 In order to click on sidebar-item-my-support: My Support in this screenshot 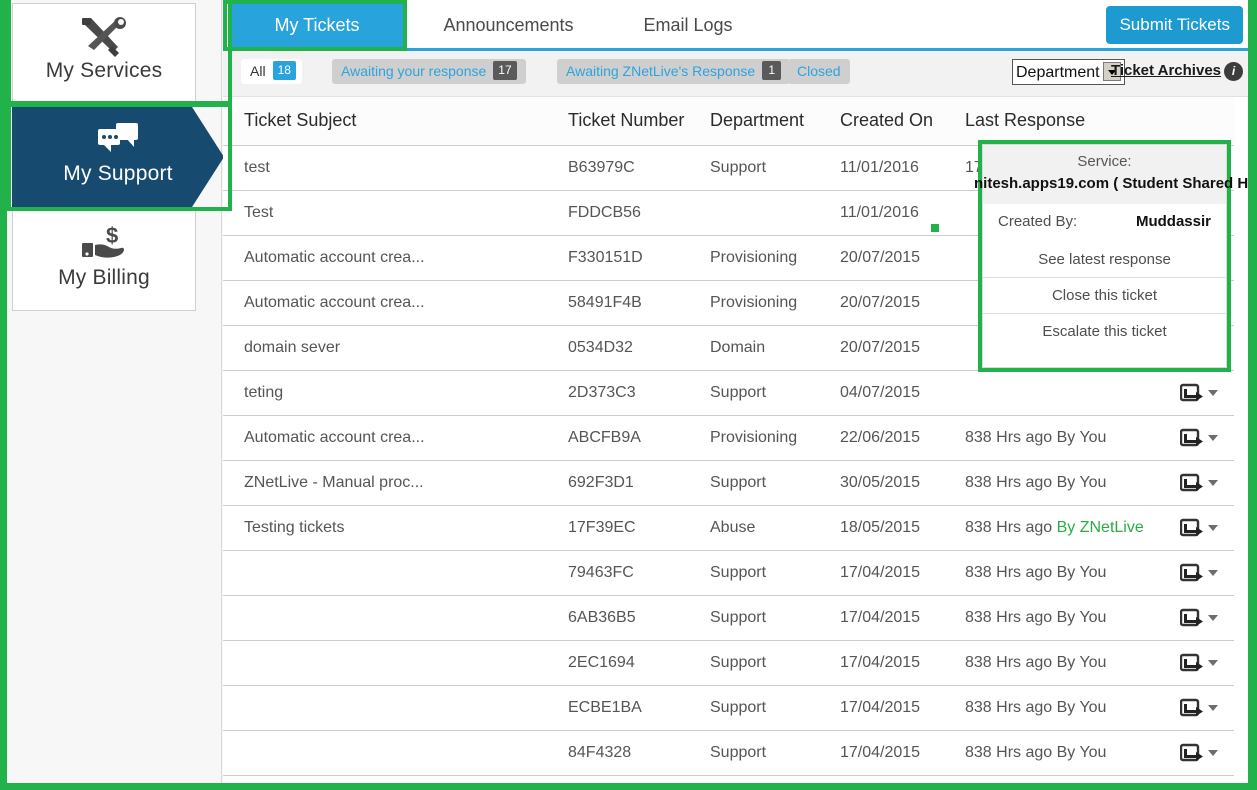, I will do `click(118, 157)`.